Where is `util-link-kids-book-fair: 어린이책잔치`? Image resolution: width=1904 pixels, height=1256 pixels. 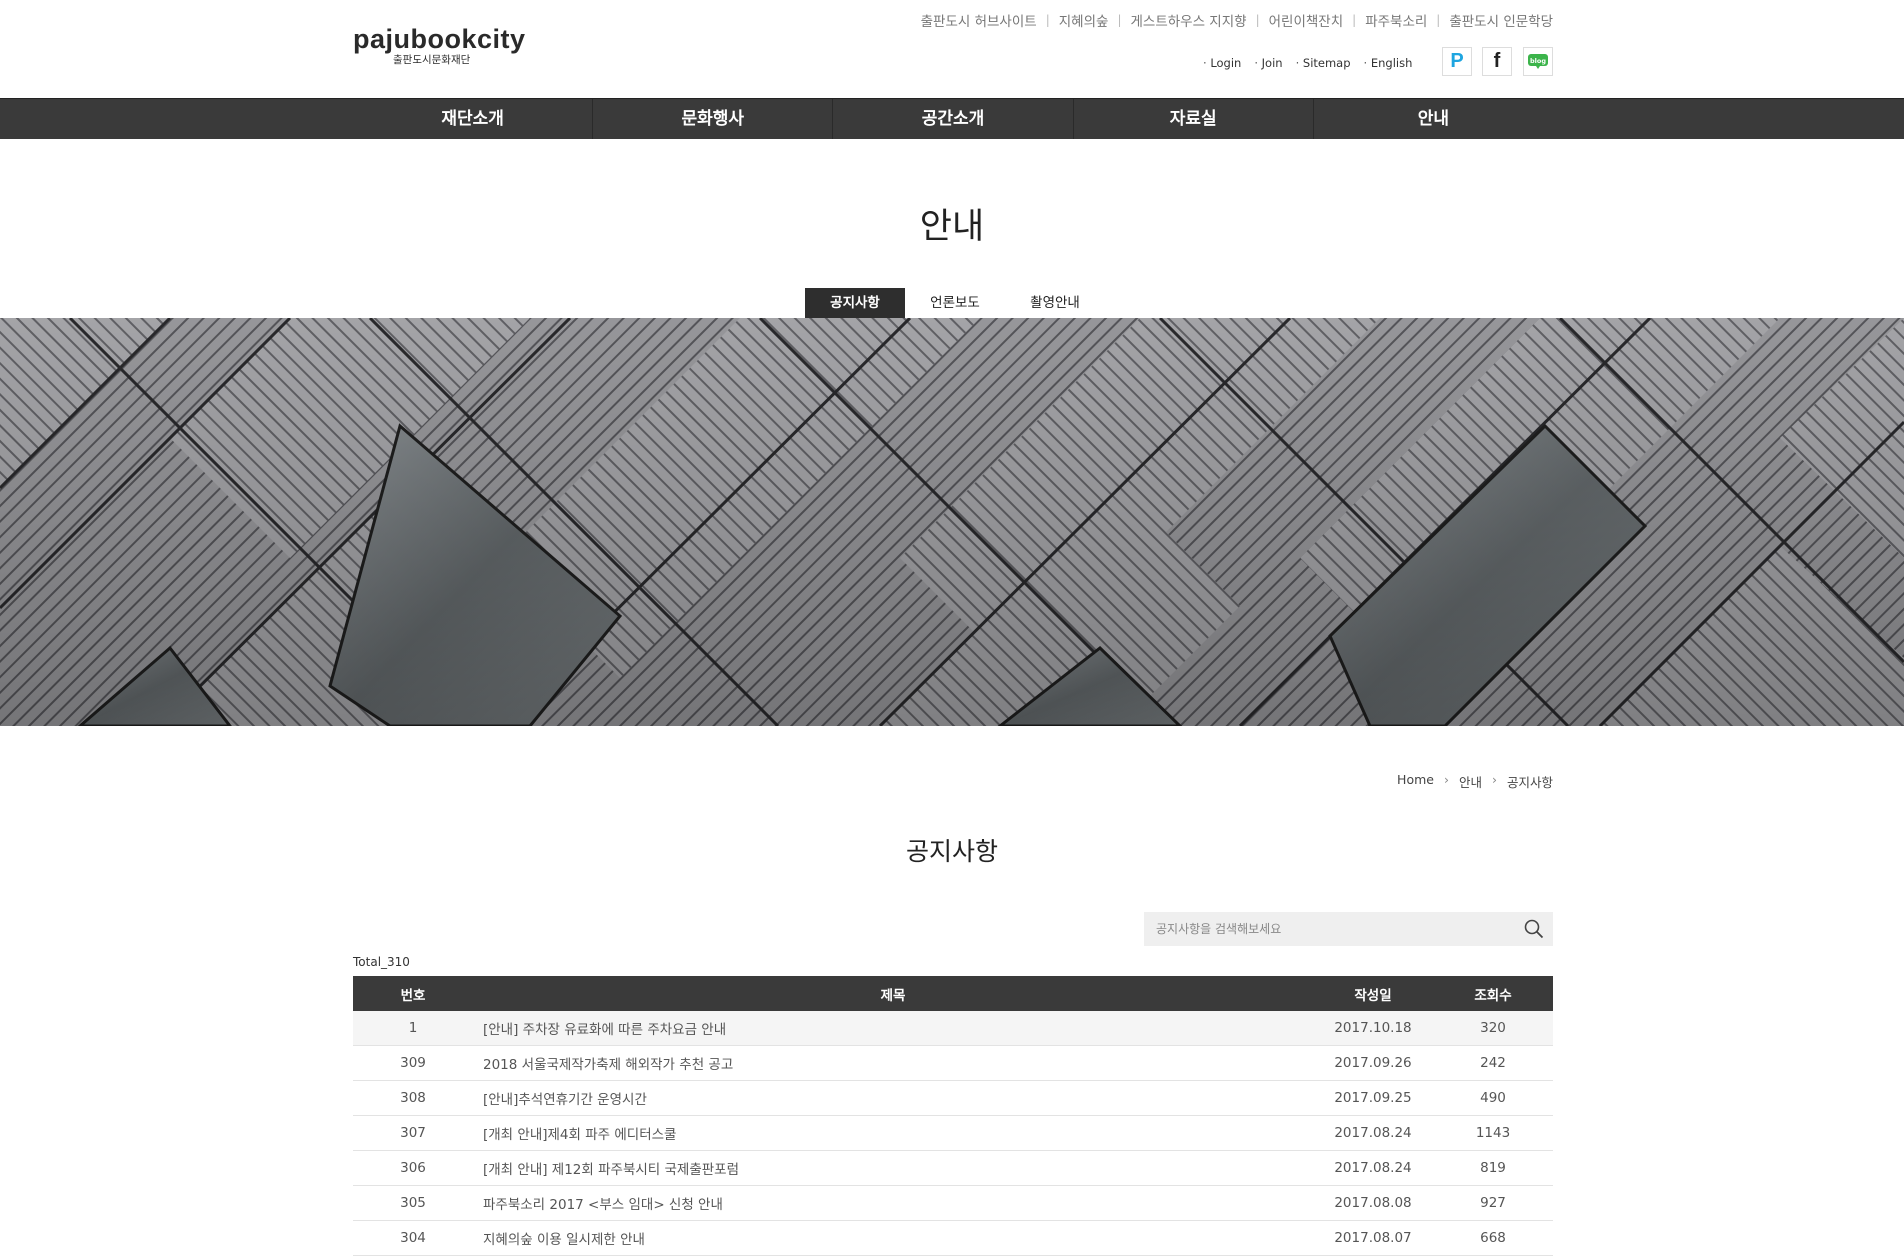 util-link-kids-book-fair: 어린이책잔치 is located at coordinates (1306, 20).